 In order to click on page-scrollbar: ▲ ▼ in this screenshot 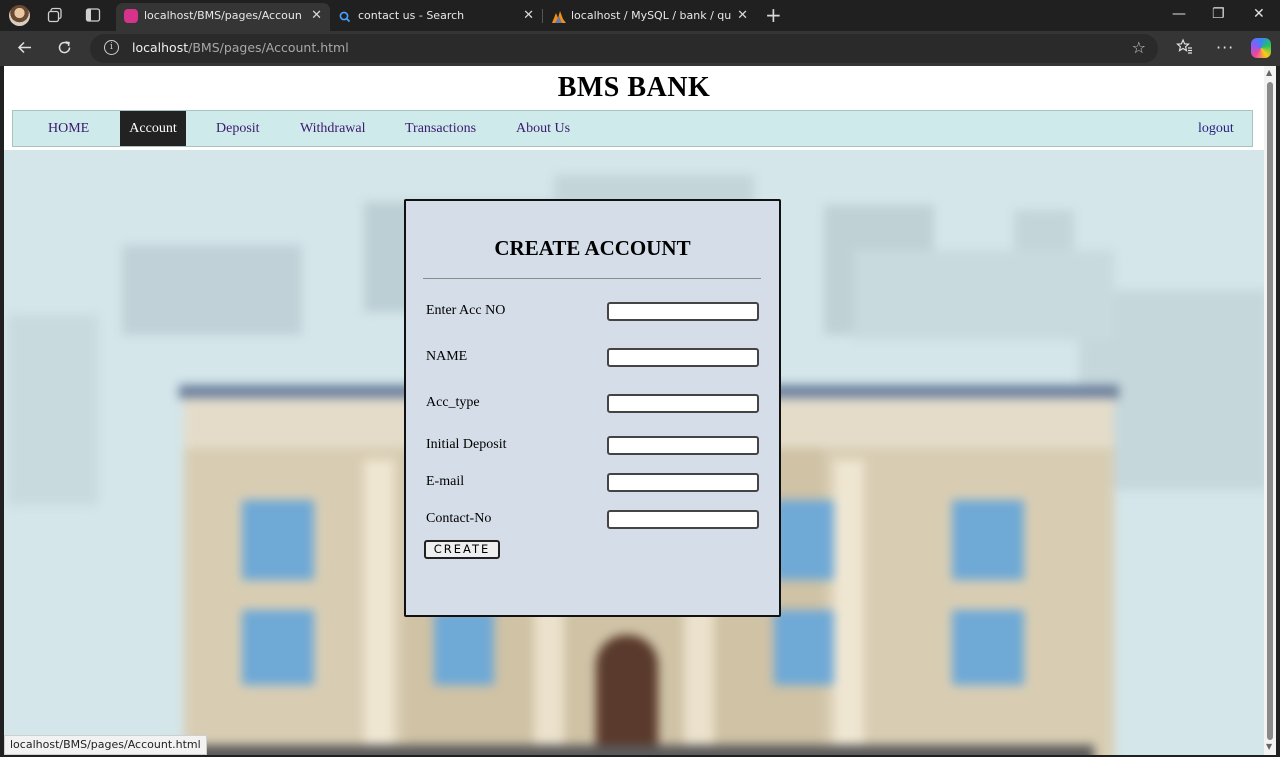, I will do `click(1270, 410)`.